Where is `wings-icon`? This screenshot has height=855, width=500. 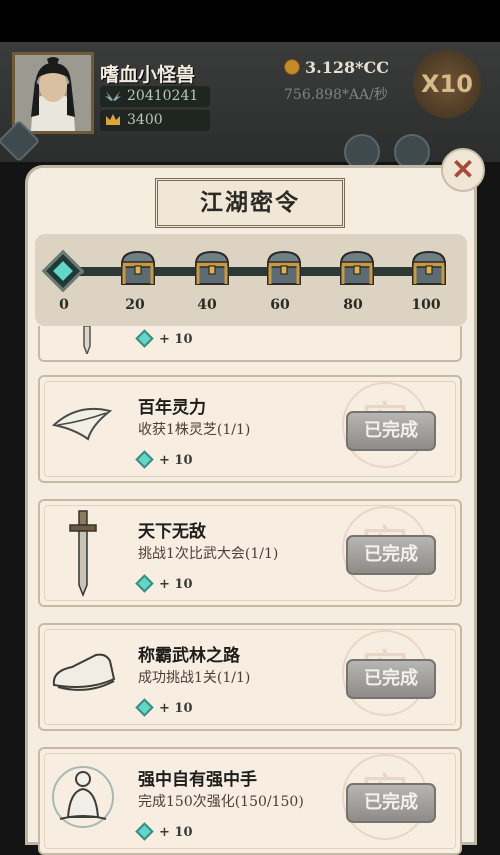 wings-icon is located at coordinates (113, 96).